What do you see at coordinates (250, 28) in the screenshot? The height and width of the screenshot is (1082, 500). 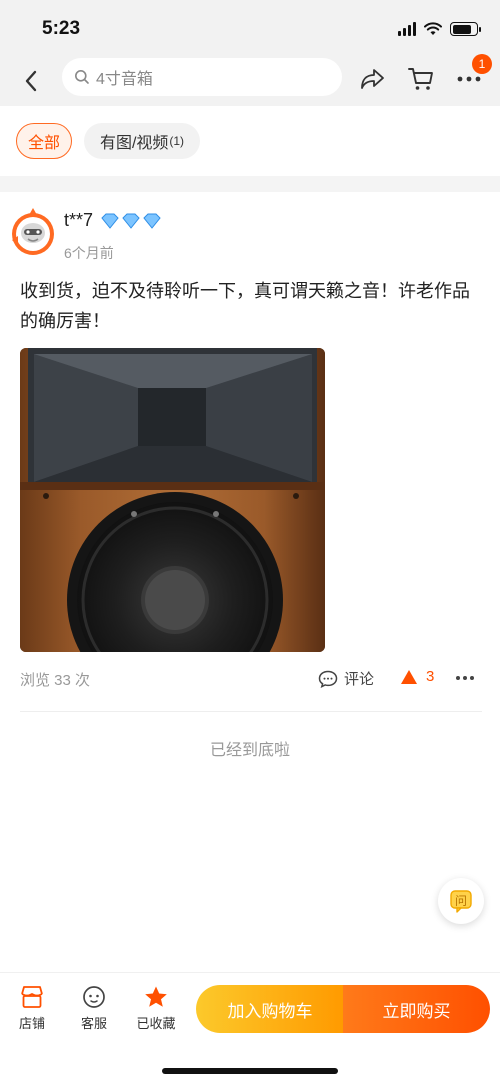 I see `status-bar: 5:23` at bounding box center [250, 28].